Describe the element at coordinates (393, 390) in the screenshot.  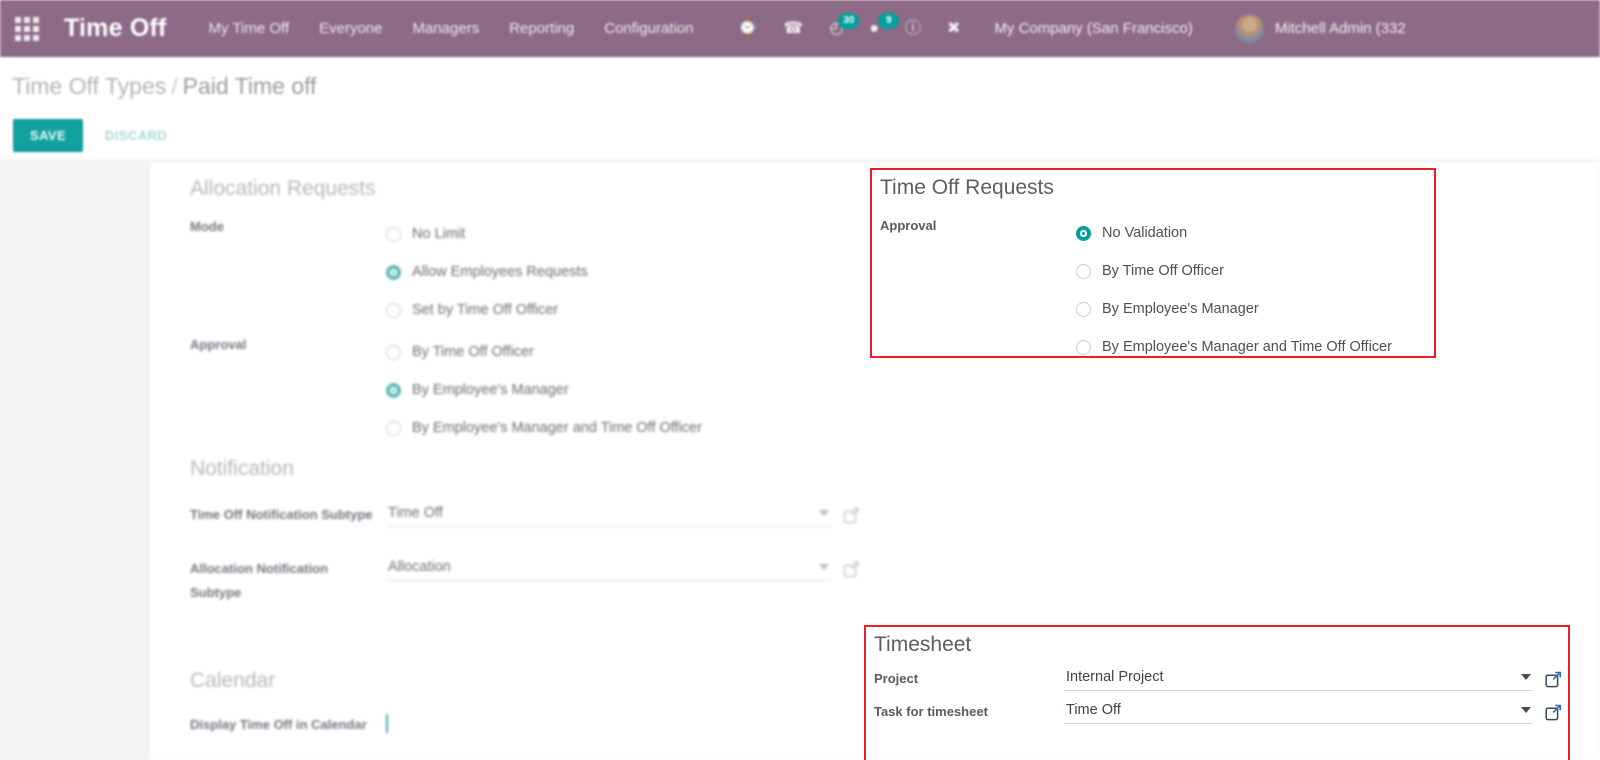
I see `radio-alloc-by-employees-manager-indicator` at that location.